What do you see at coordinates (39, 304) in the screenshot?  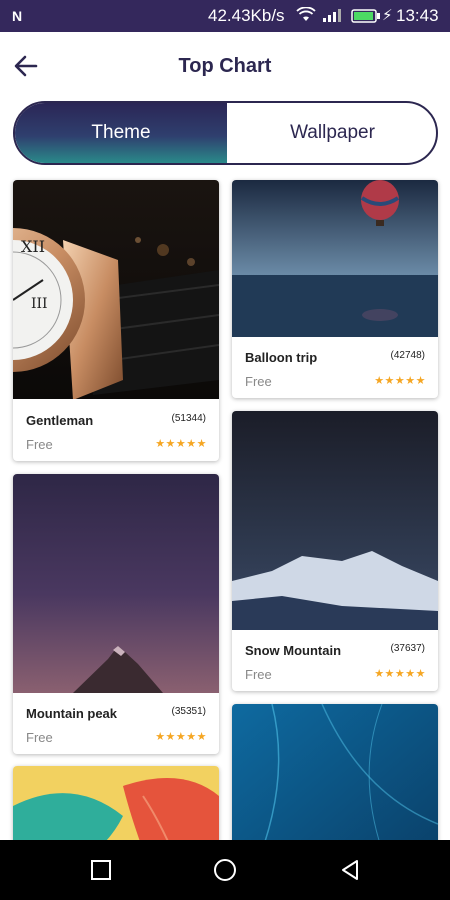 I see `svg-text: III` at bounding box center [39, 304].